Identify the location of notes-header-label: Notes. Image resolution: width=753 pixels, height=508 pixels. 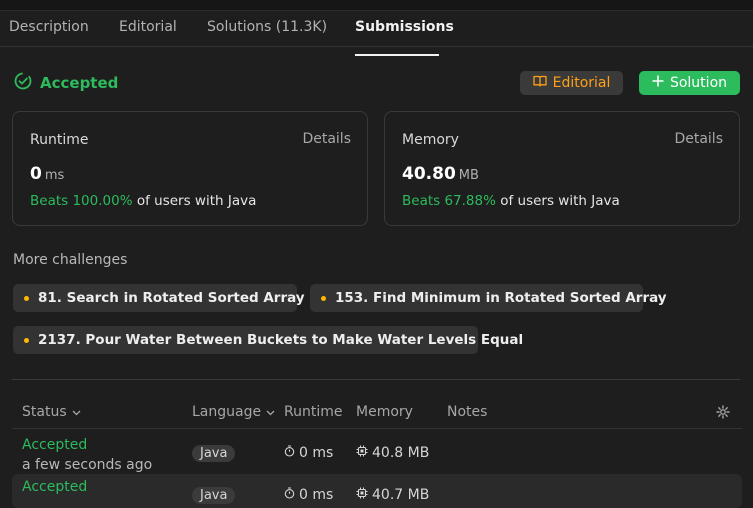
(467, 412).